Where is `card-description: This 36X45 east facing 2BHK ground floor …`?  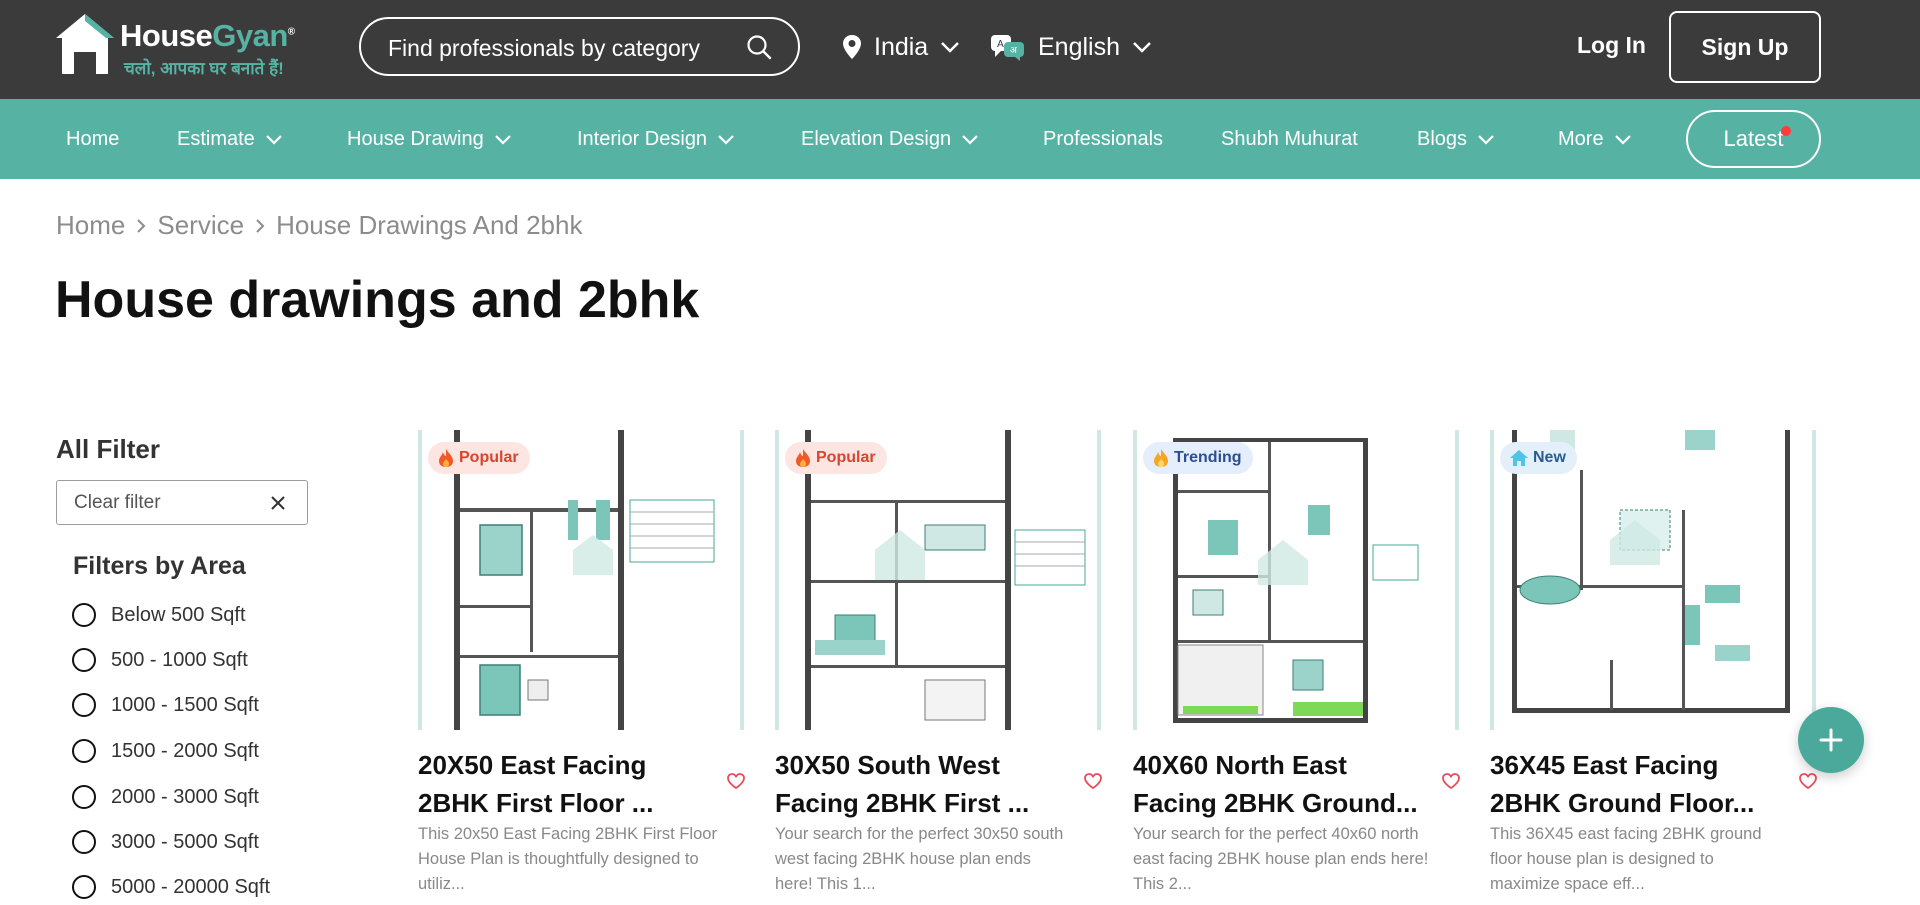 card-description: This 36X45 east facing 2BHK ground floor … is located at coordinates (1626, 859).